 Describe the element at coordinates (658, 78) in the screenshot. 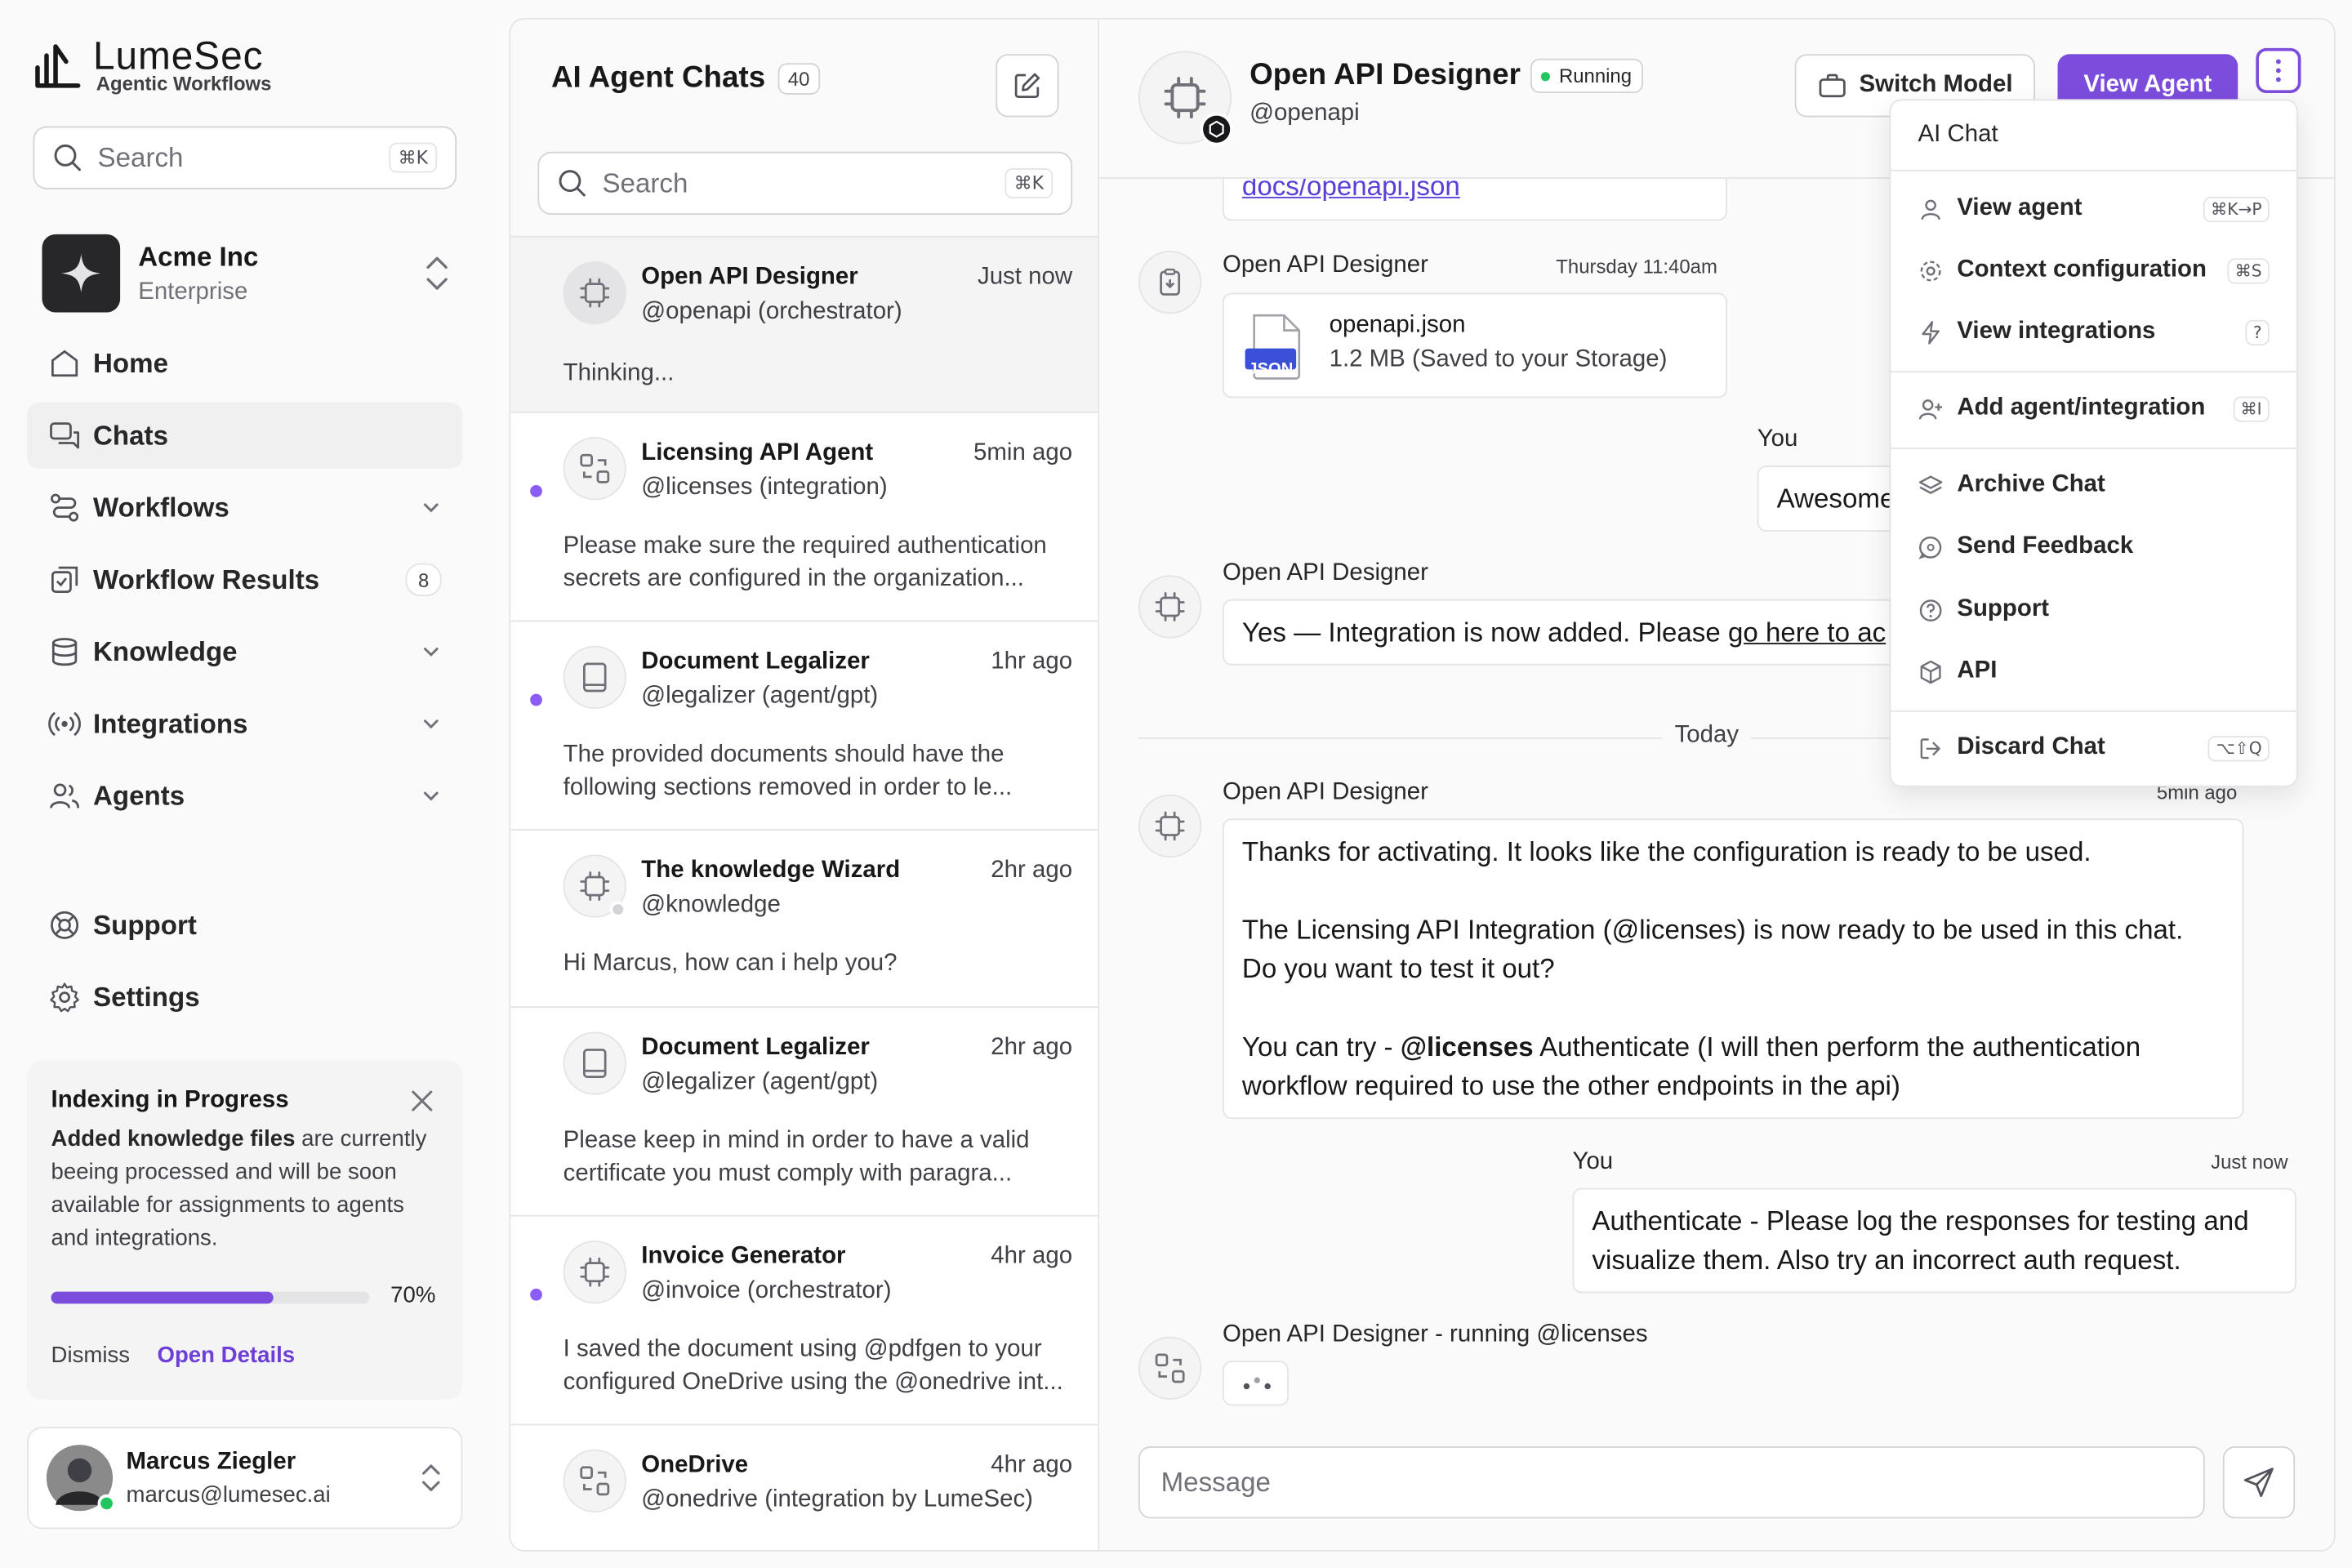

I see `chat-list-title: AI Agent Chats` at that location.